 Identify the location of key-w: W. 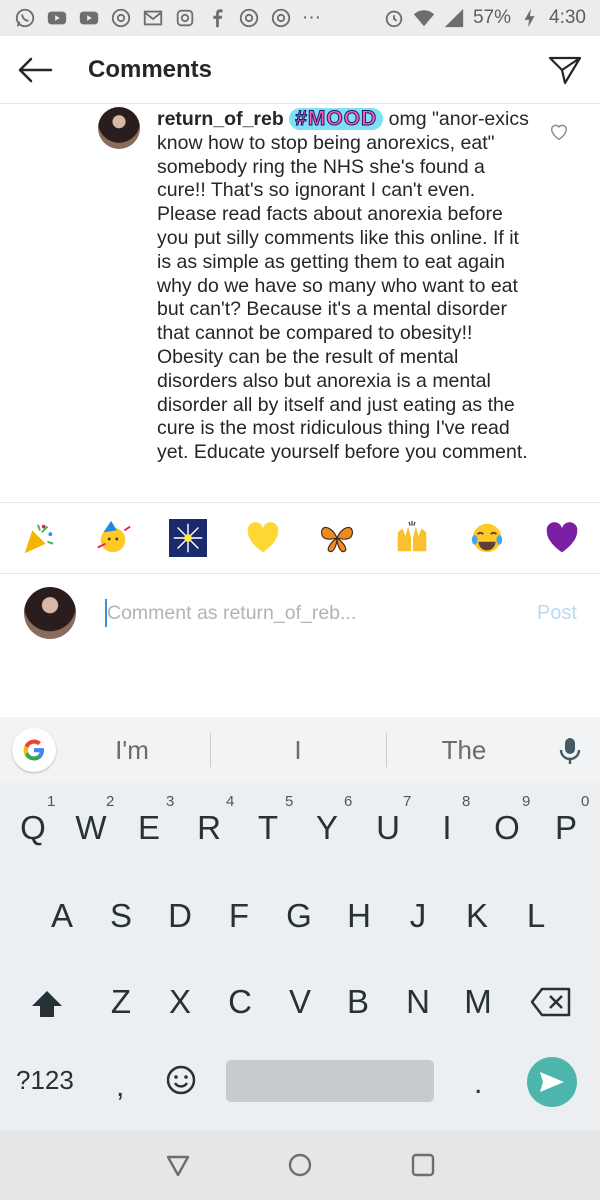
(91, 828).